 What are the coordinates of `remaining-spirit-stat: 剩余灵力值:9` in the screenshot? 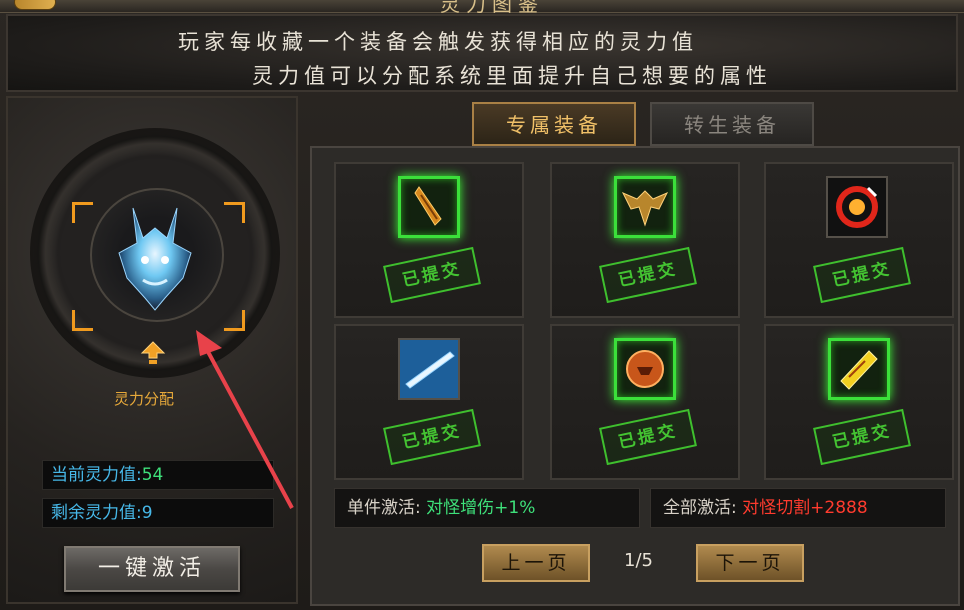 It's located at (158, 513).